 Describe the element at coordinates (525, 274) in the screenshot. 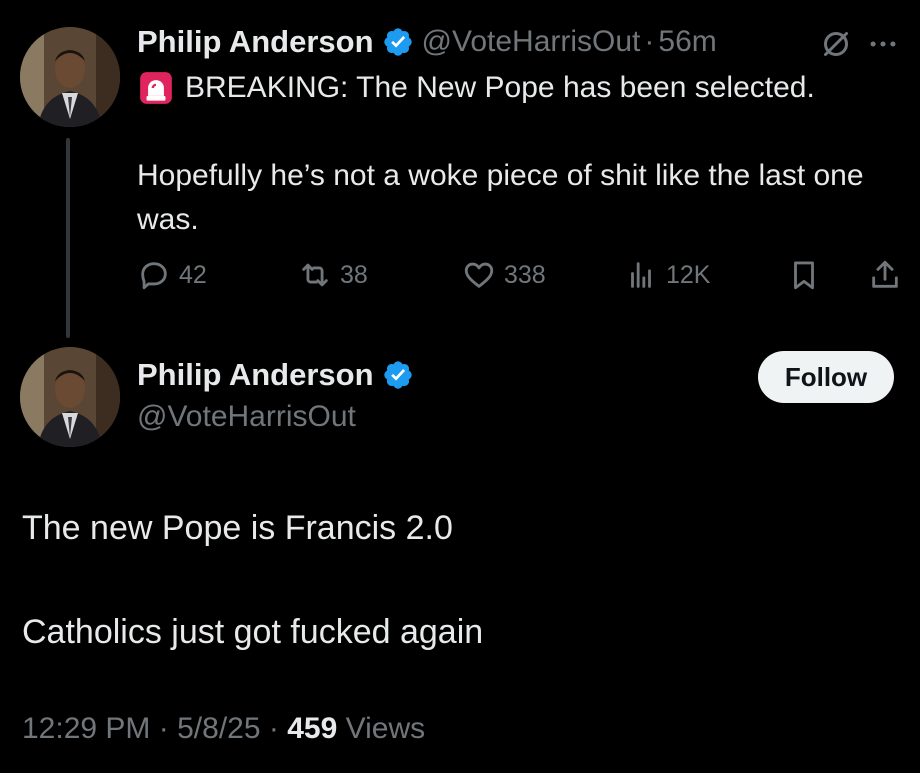

I see `like-count: 338` at that location.